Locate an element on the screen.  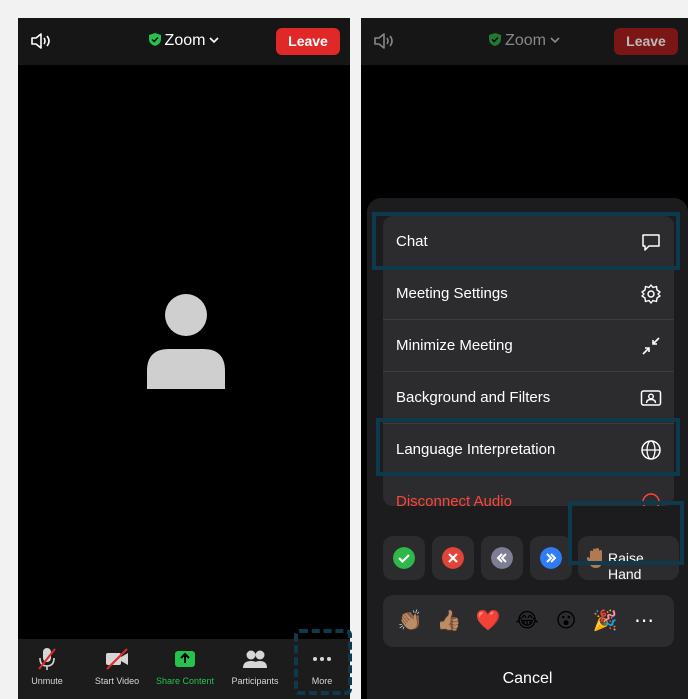
go-slower-button is located at coordinates (502, 558).